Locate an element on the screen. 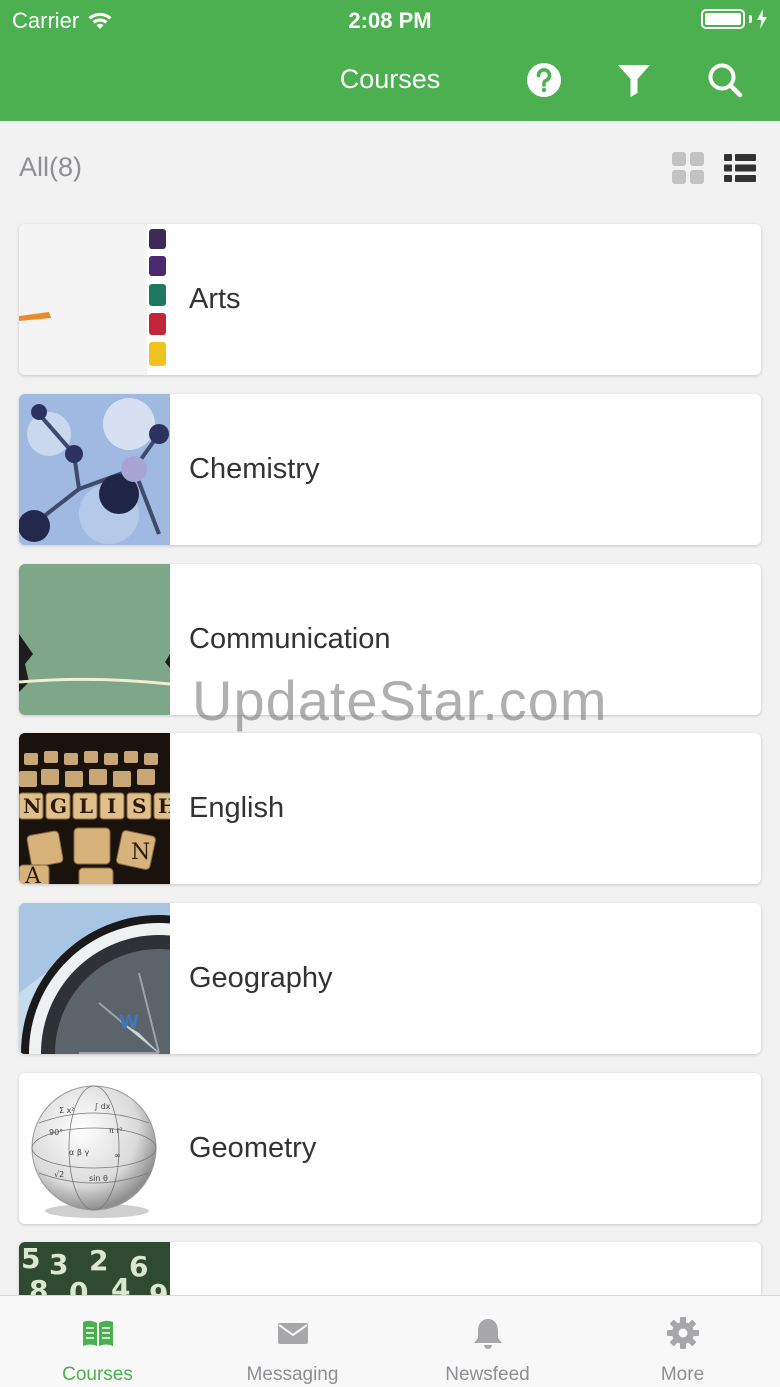  svg-text: S is located at coordinates (139, 806).